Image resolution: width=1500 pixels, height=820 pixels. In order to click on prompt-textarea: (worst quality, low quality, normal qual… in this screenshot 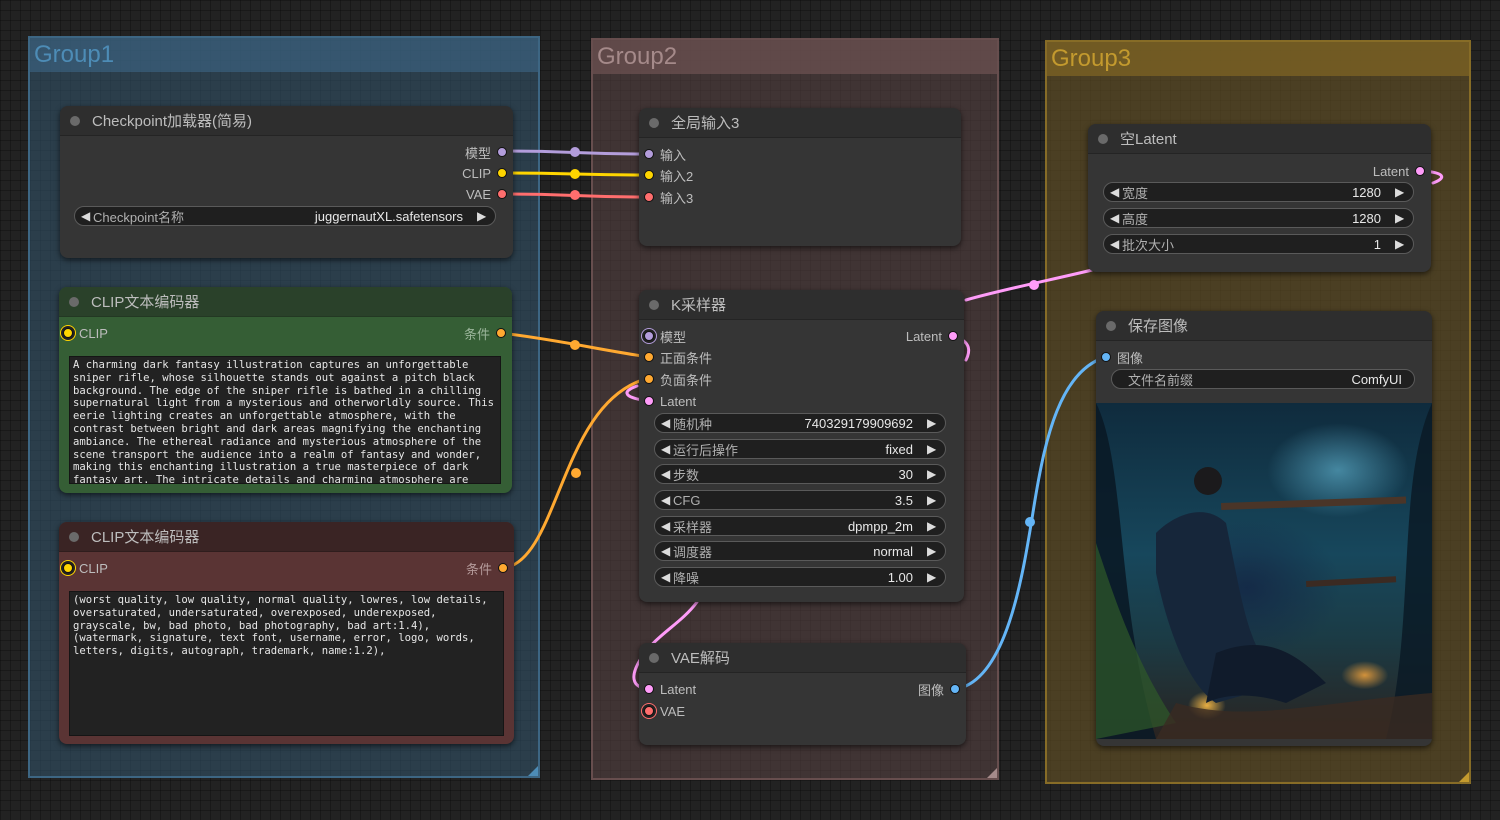, I will do `click(286, 663)`.